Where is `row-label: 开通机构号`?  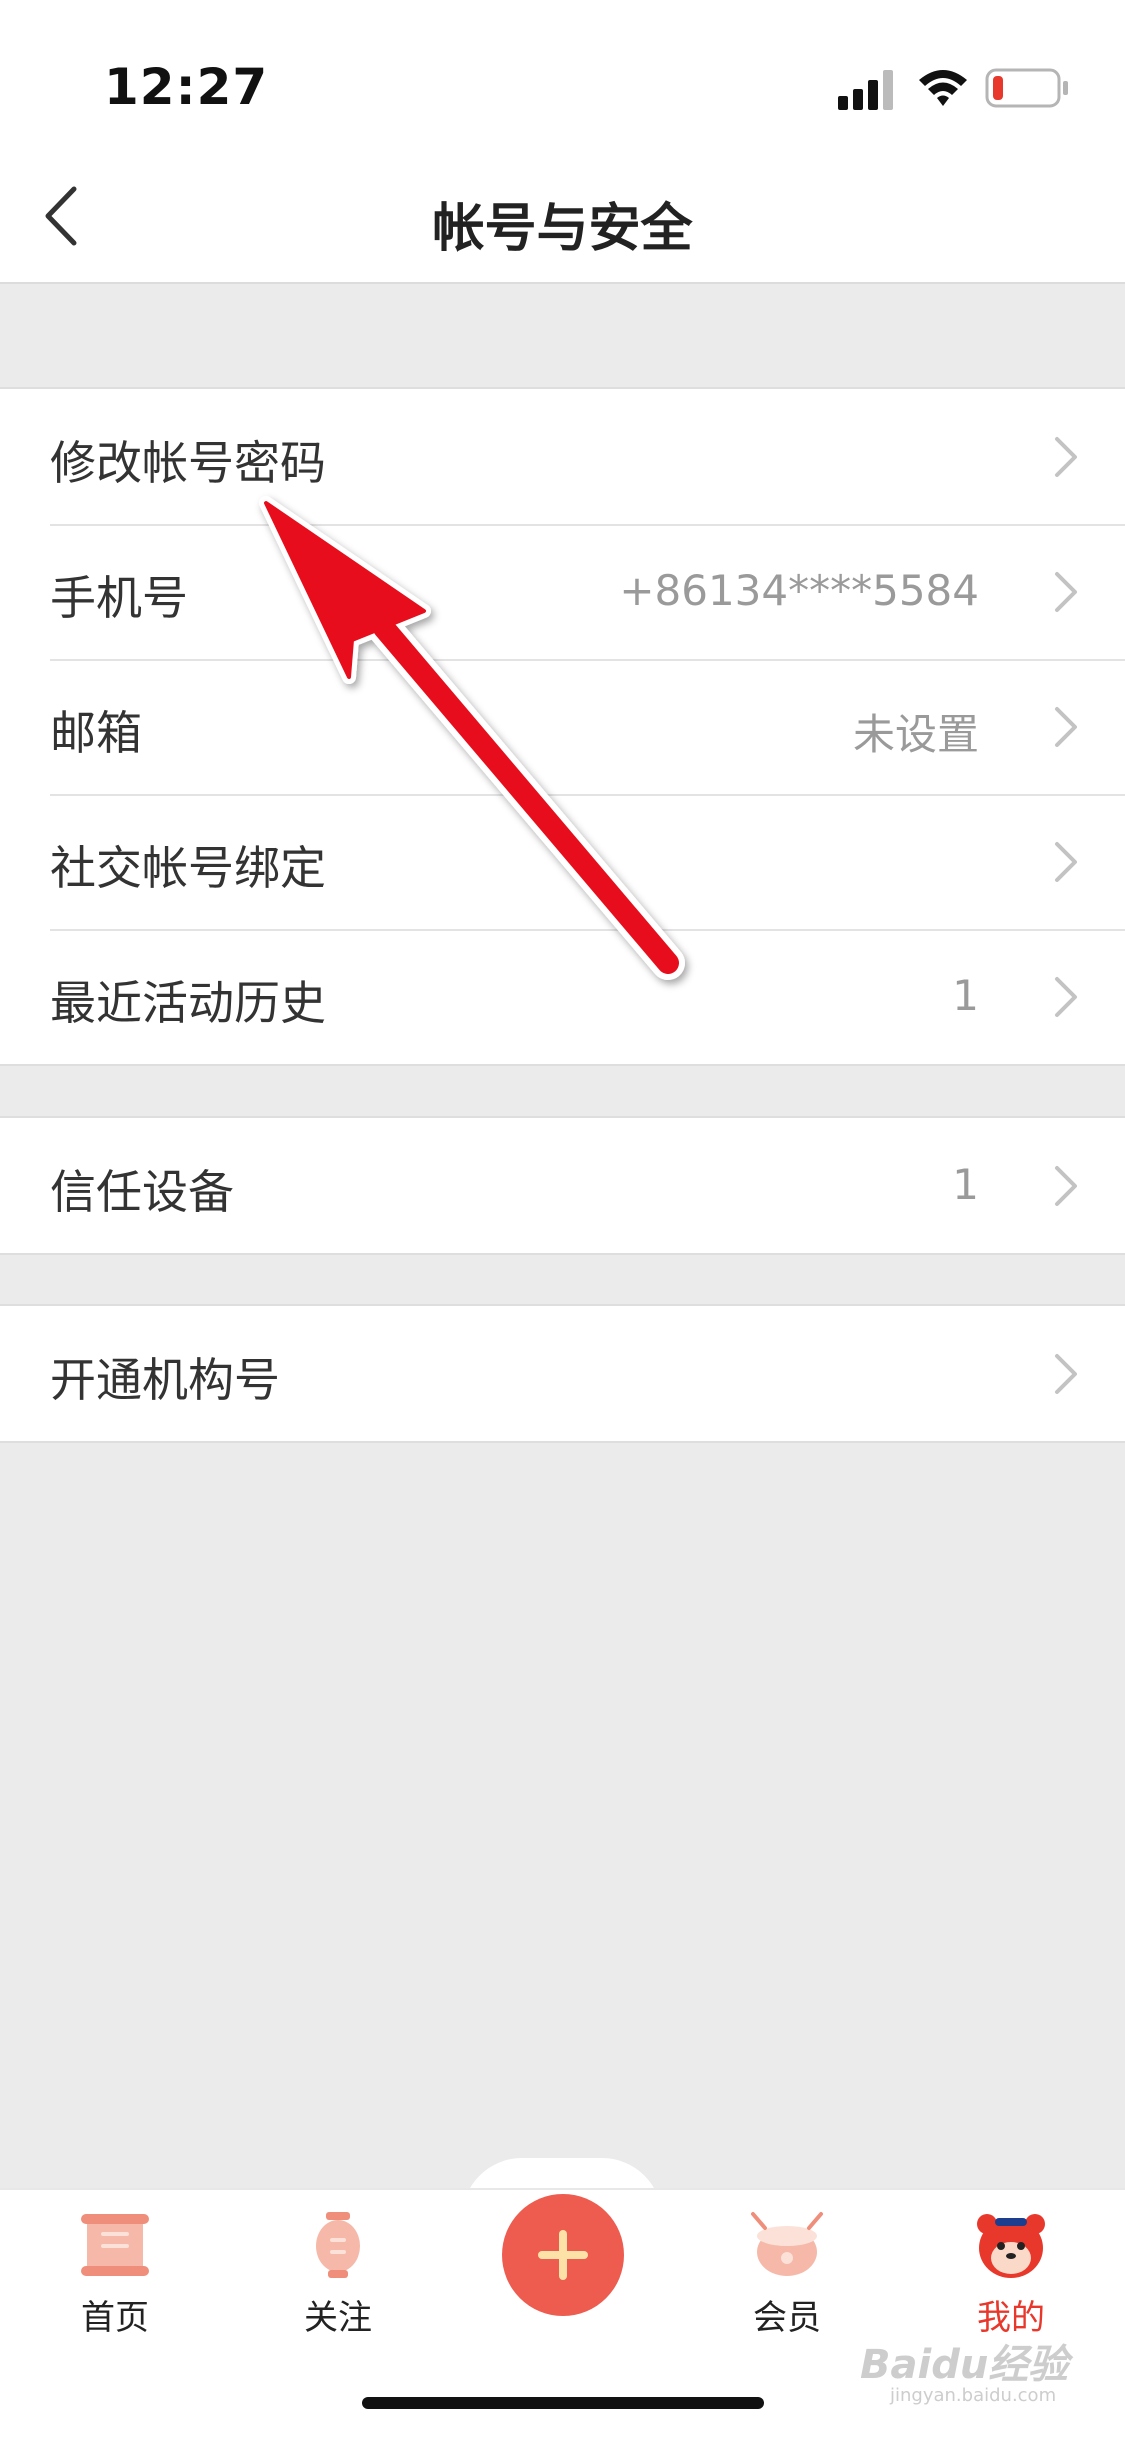
row-label: 开通机构号 is located at coordinates (165, 1380).